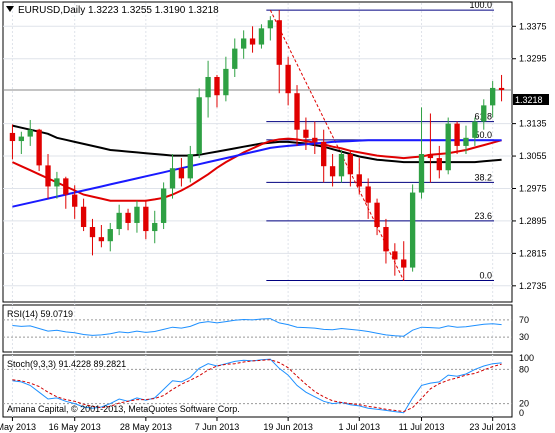  Describe the element at coordinates (359, 427) in the screenshot. I see `x-axis-tick-label: 1 Jul 2013` at that location.